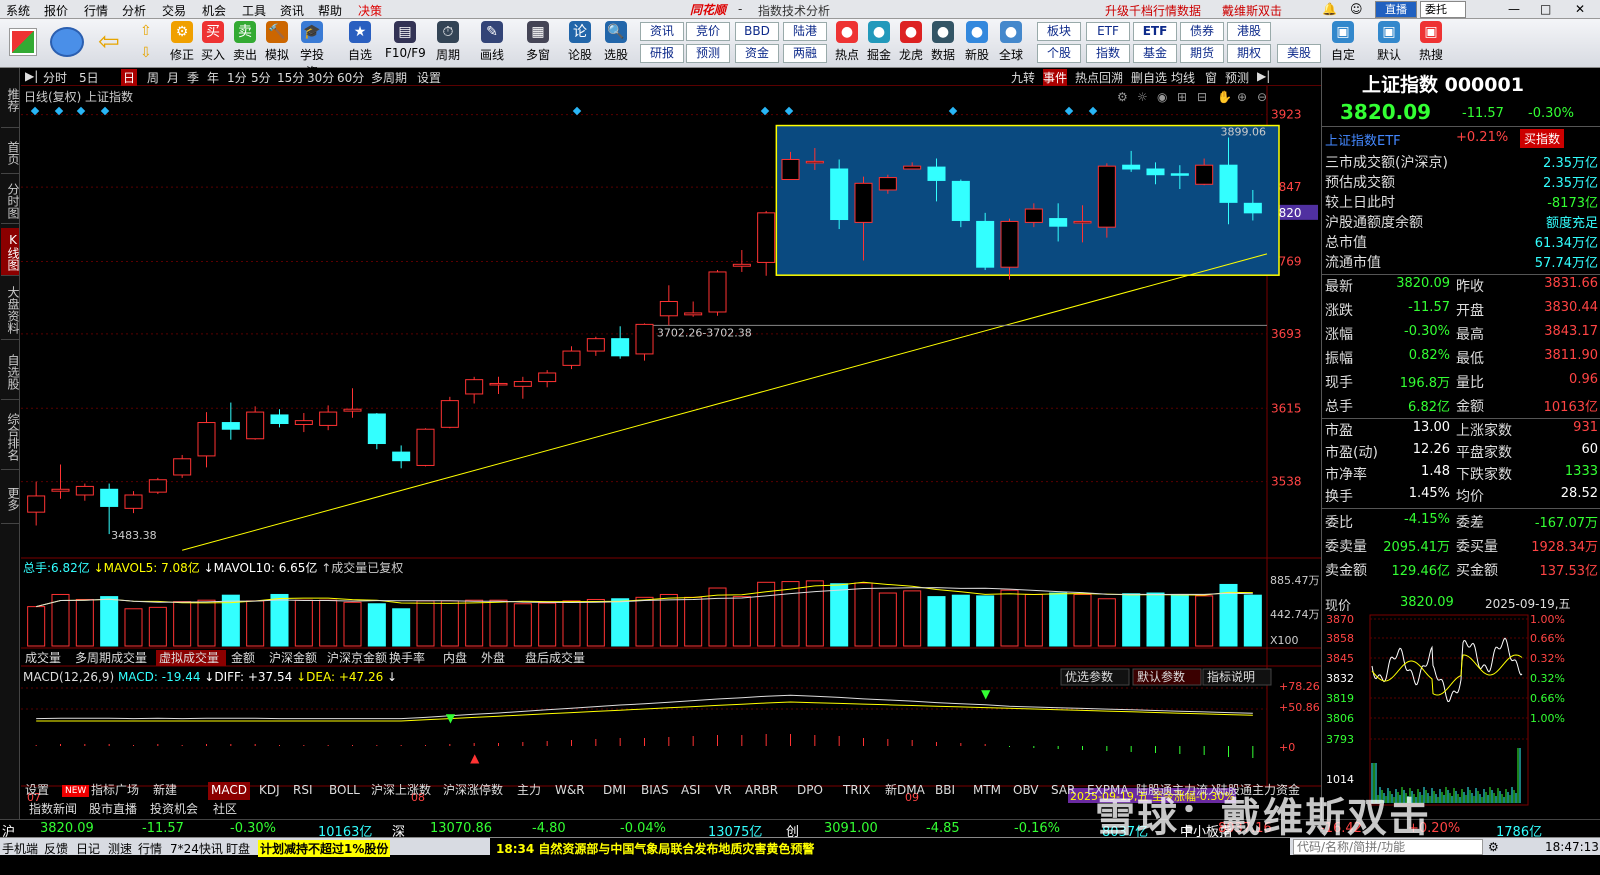 This screenshot has width=1600, height=875. What do you see at coordinates (723, 791) in the screenshot?
I see `indicator-tab: VR` at bounding box center [723, 791].